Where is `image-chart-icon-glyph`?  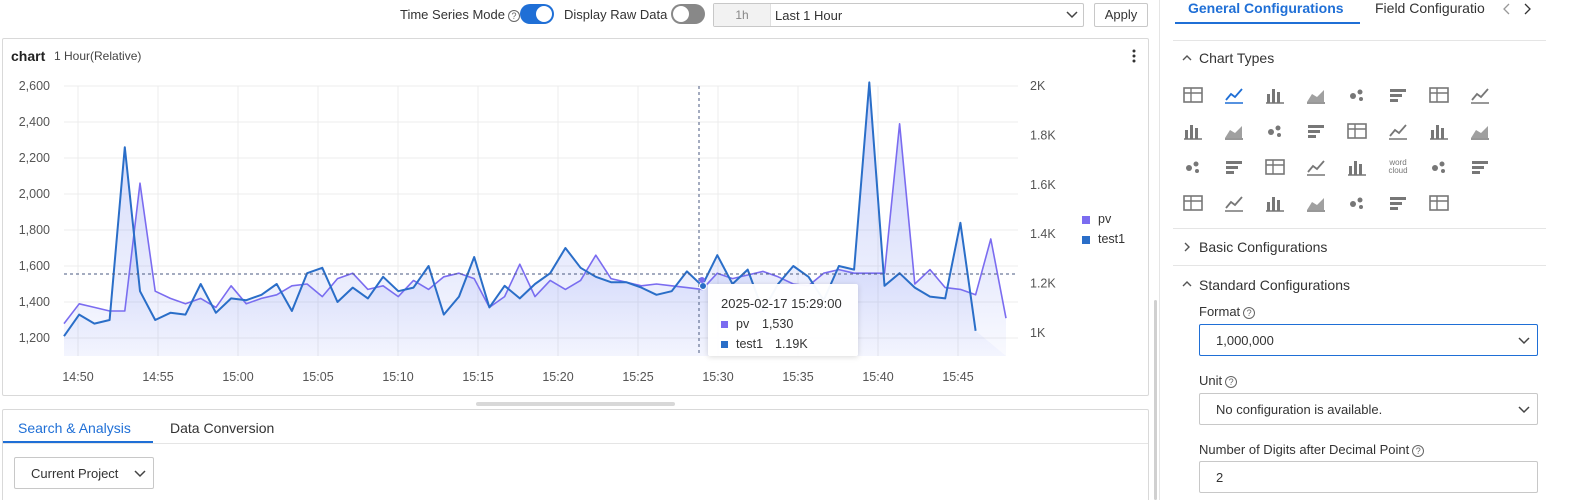 image-chart-icon-glyph is located at coordinates (1192, 167).